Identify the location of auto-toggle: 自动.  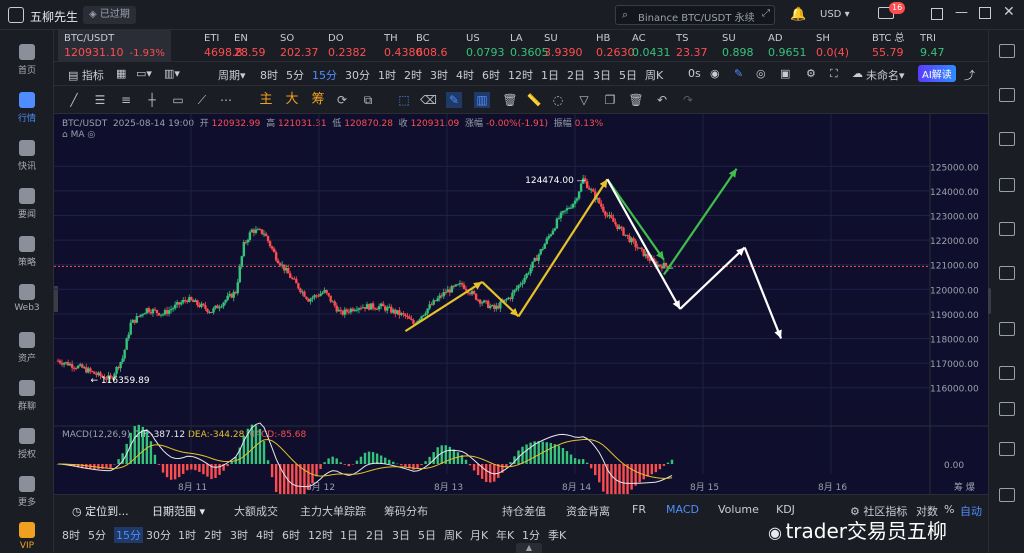
(971, 511).